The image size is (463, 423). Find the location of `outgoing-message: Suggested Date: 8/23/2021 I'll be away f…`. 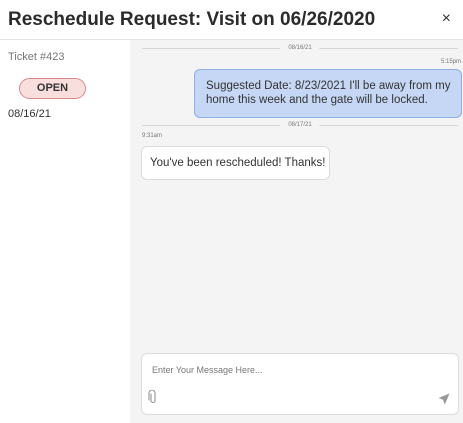

outgoing-message: Suggested Date: 8/23/2021 I'll be away f… is located at coordinates (328, 93).